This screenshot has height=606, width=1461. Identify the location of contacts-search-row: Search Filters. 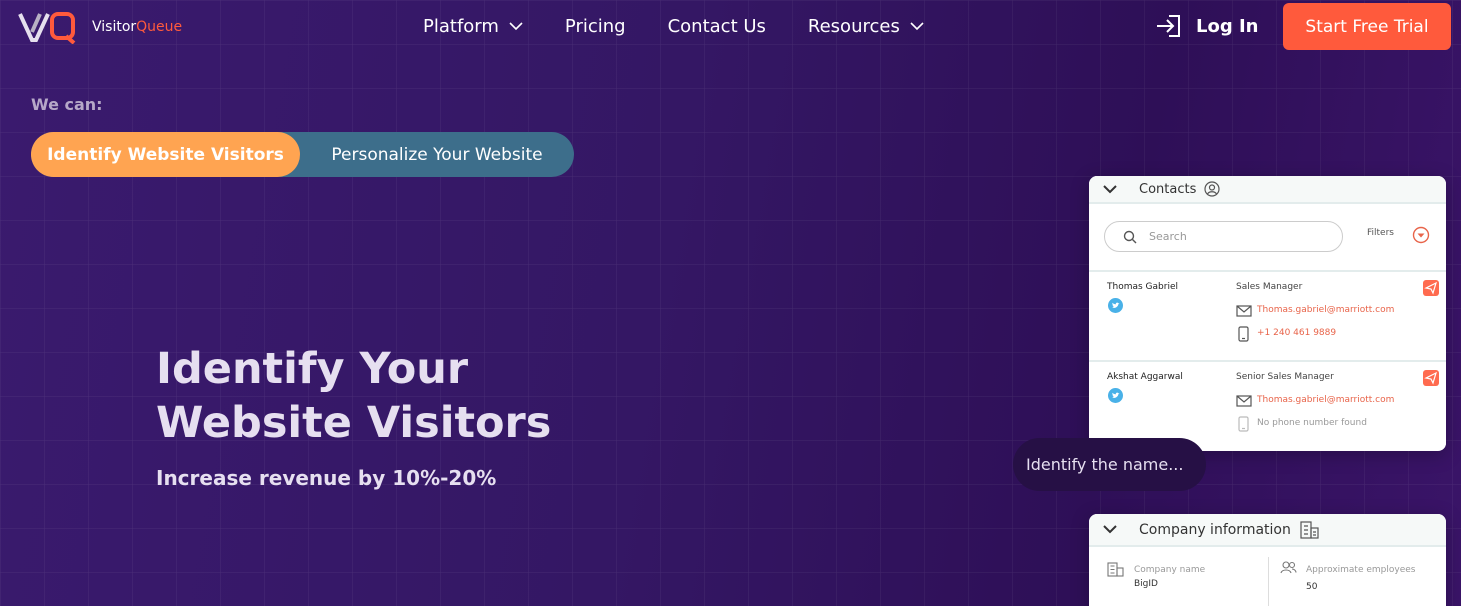
(1267, 237).